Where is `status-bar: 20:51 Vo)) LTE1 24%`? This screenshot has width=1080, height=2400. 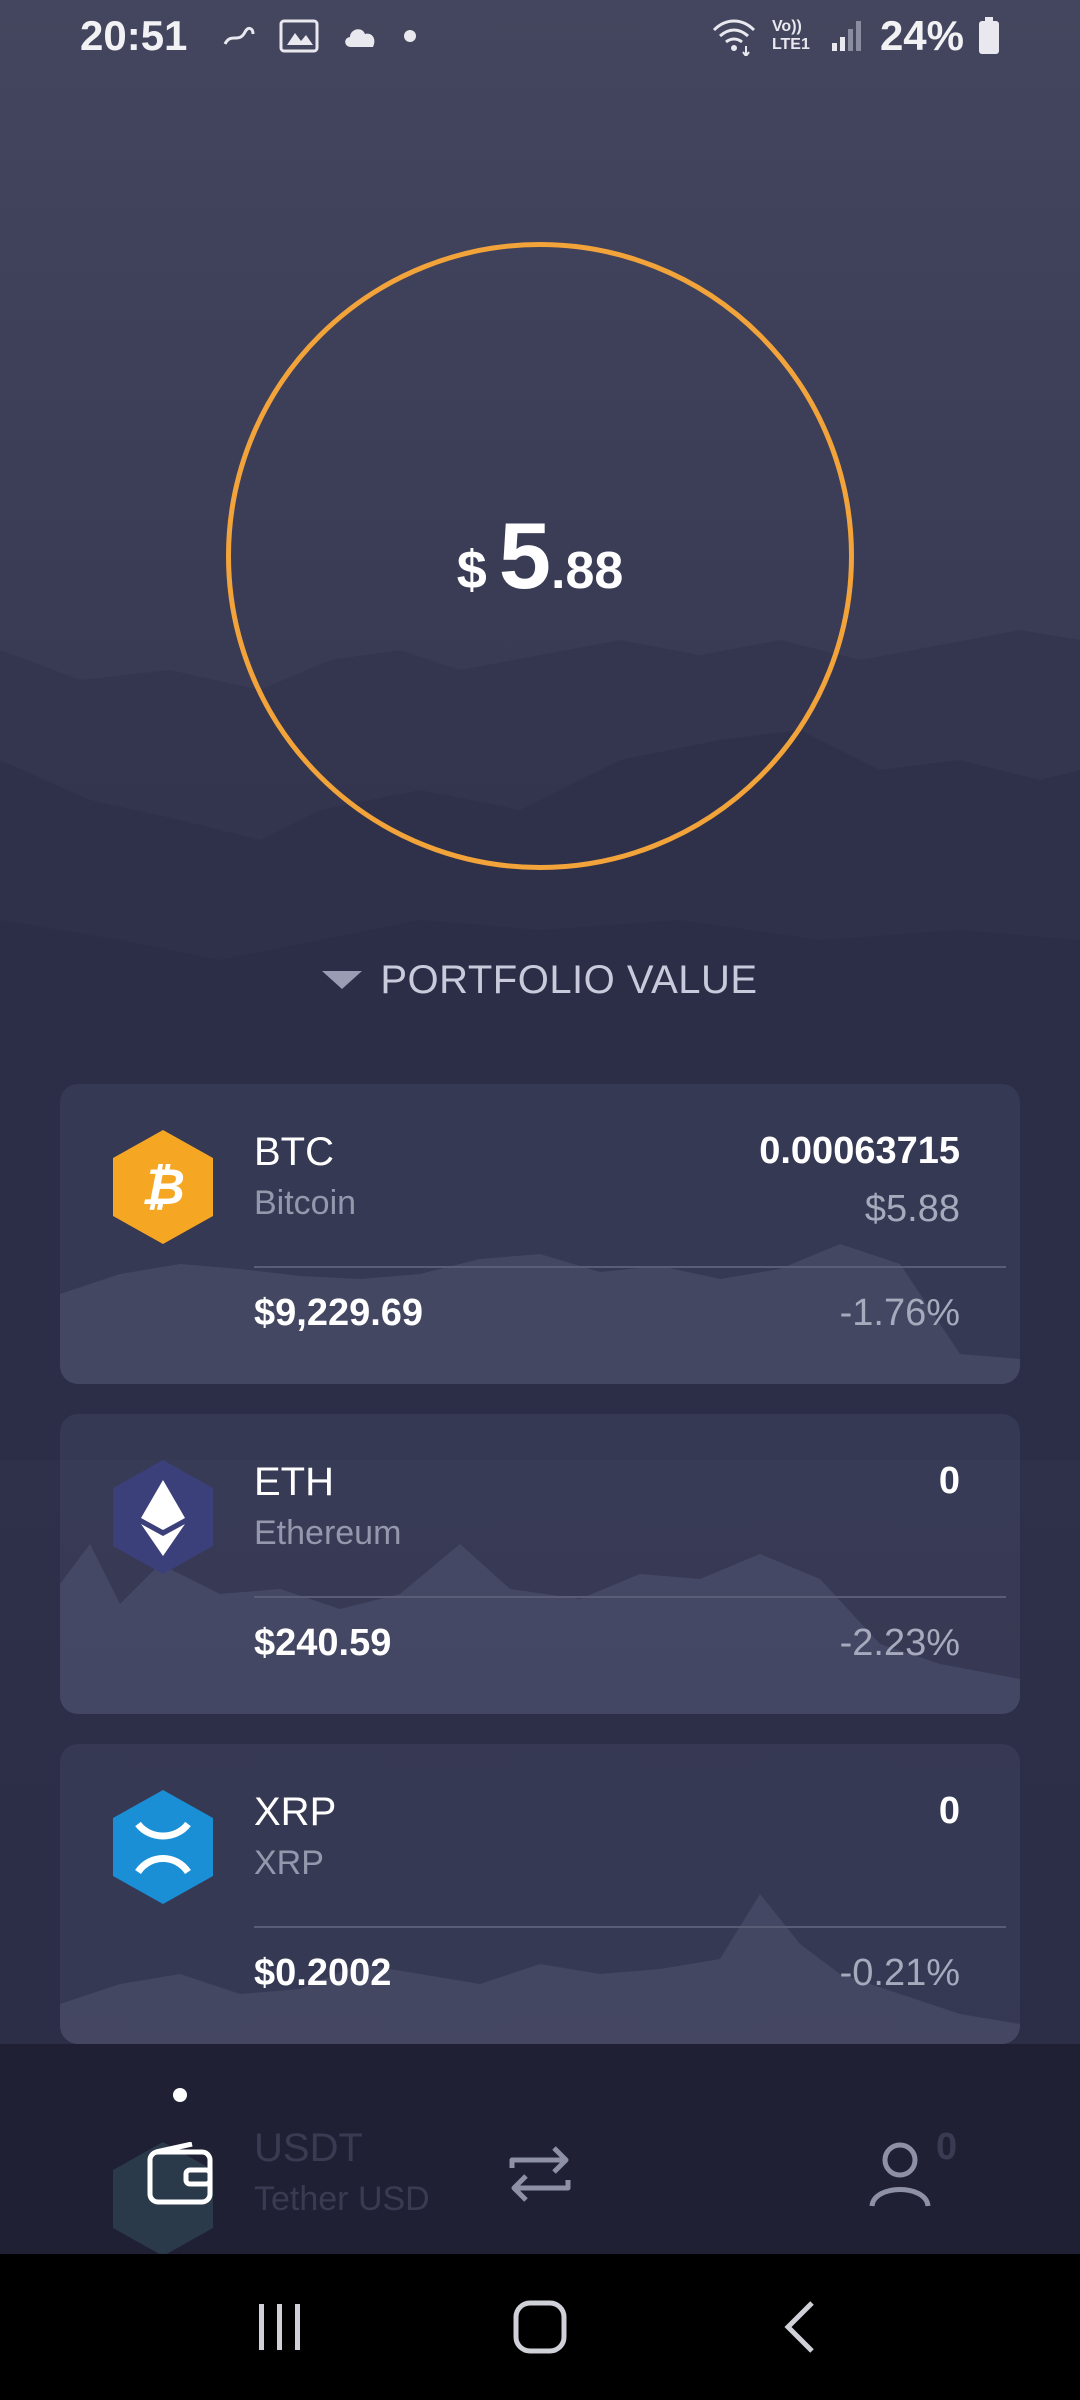
status-bar: 20:51 Vo)) LTE1 24% is located at coordinates (540, 36).